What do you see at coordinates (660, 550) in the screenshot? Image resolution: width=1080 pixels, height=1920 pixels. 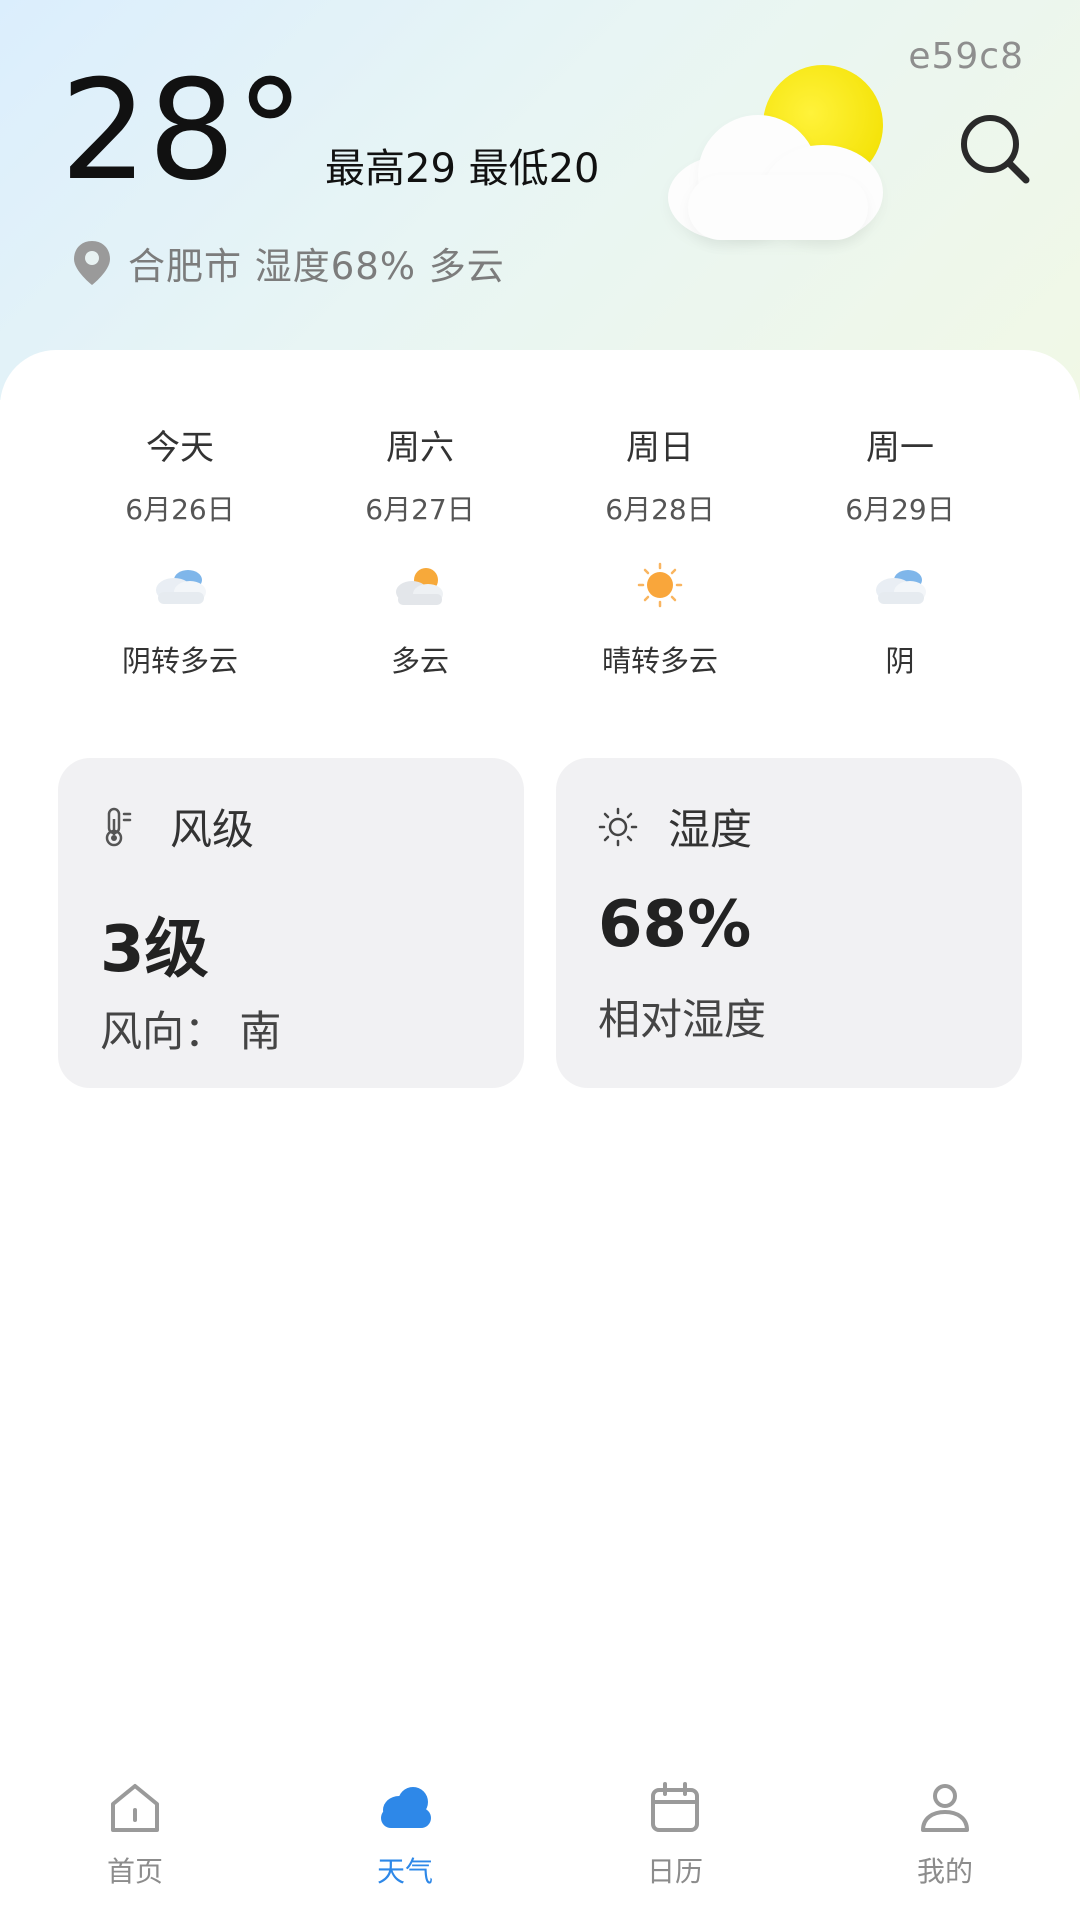 I see `forecast-day: 周日 6月28日 晴转多云` at bounding box center [660, 550].